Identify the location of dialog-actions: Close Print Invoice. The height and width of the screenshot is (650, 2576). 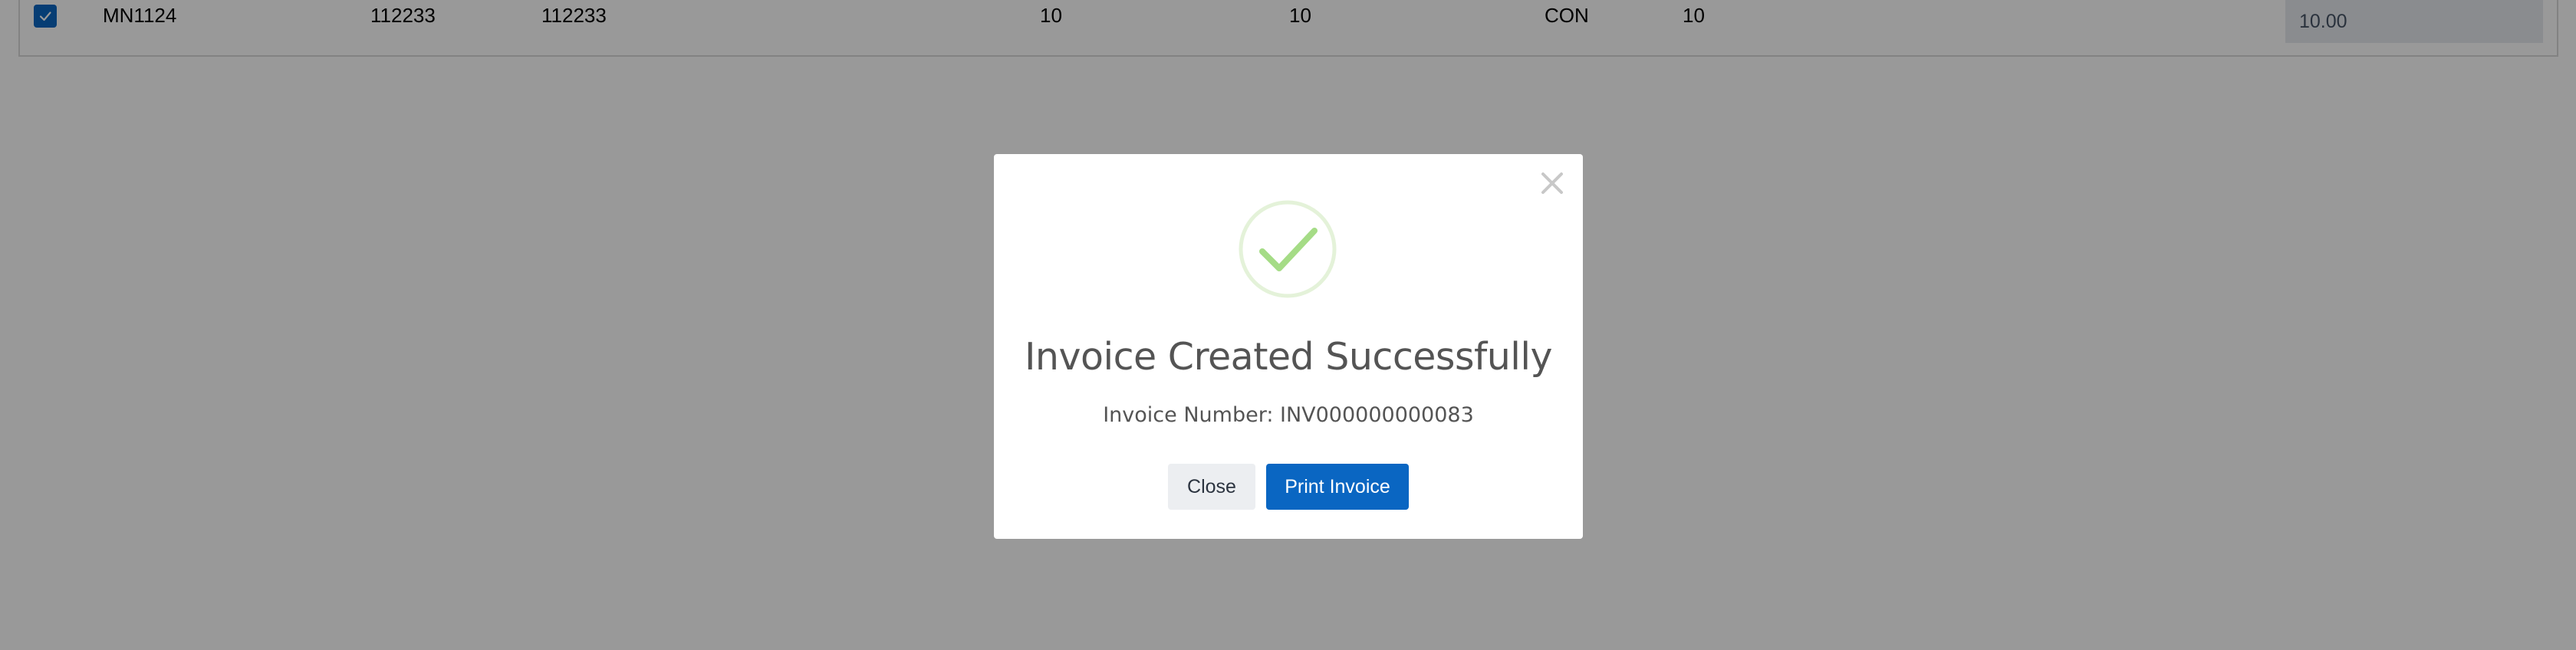
(1288, 487).